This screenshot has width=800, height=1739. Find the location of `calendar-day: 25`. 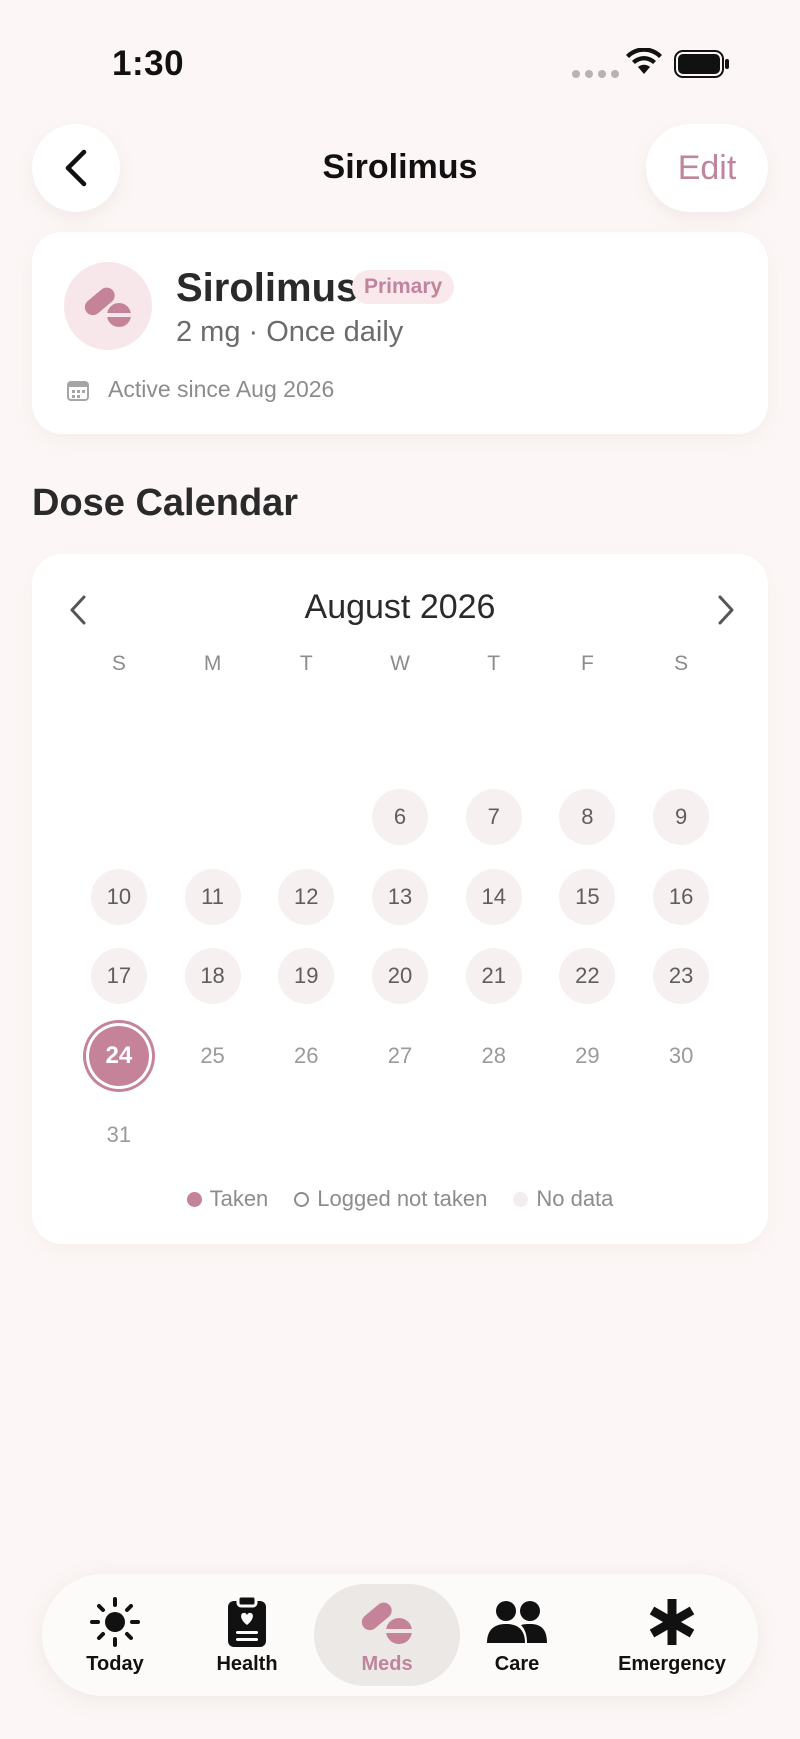

calendar-day: 25 is located at coordinates (213, 1056).